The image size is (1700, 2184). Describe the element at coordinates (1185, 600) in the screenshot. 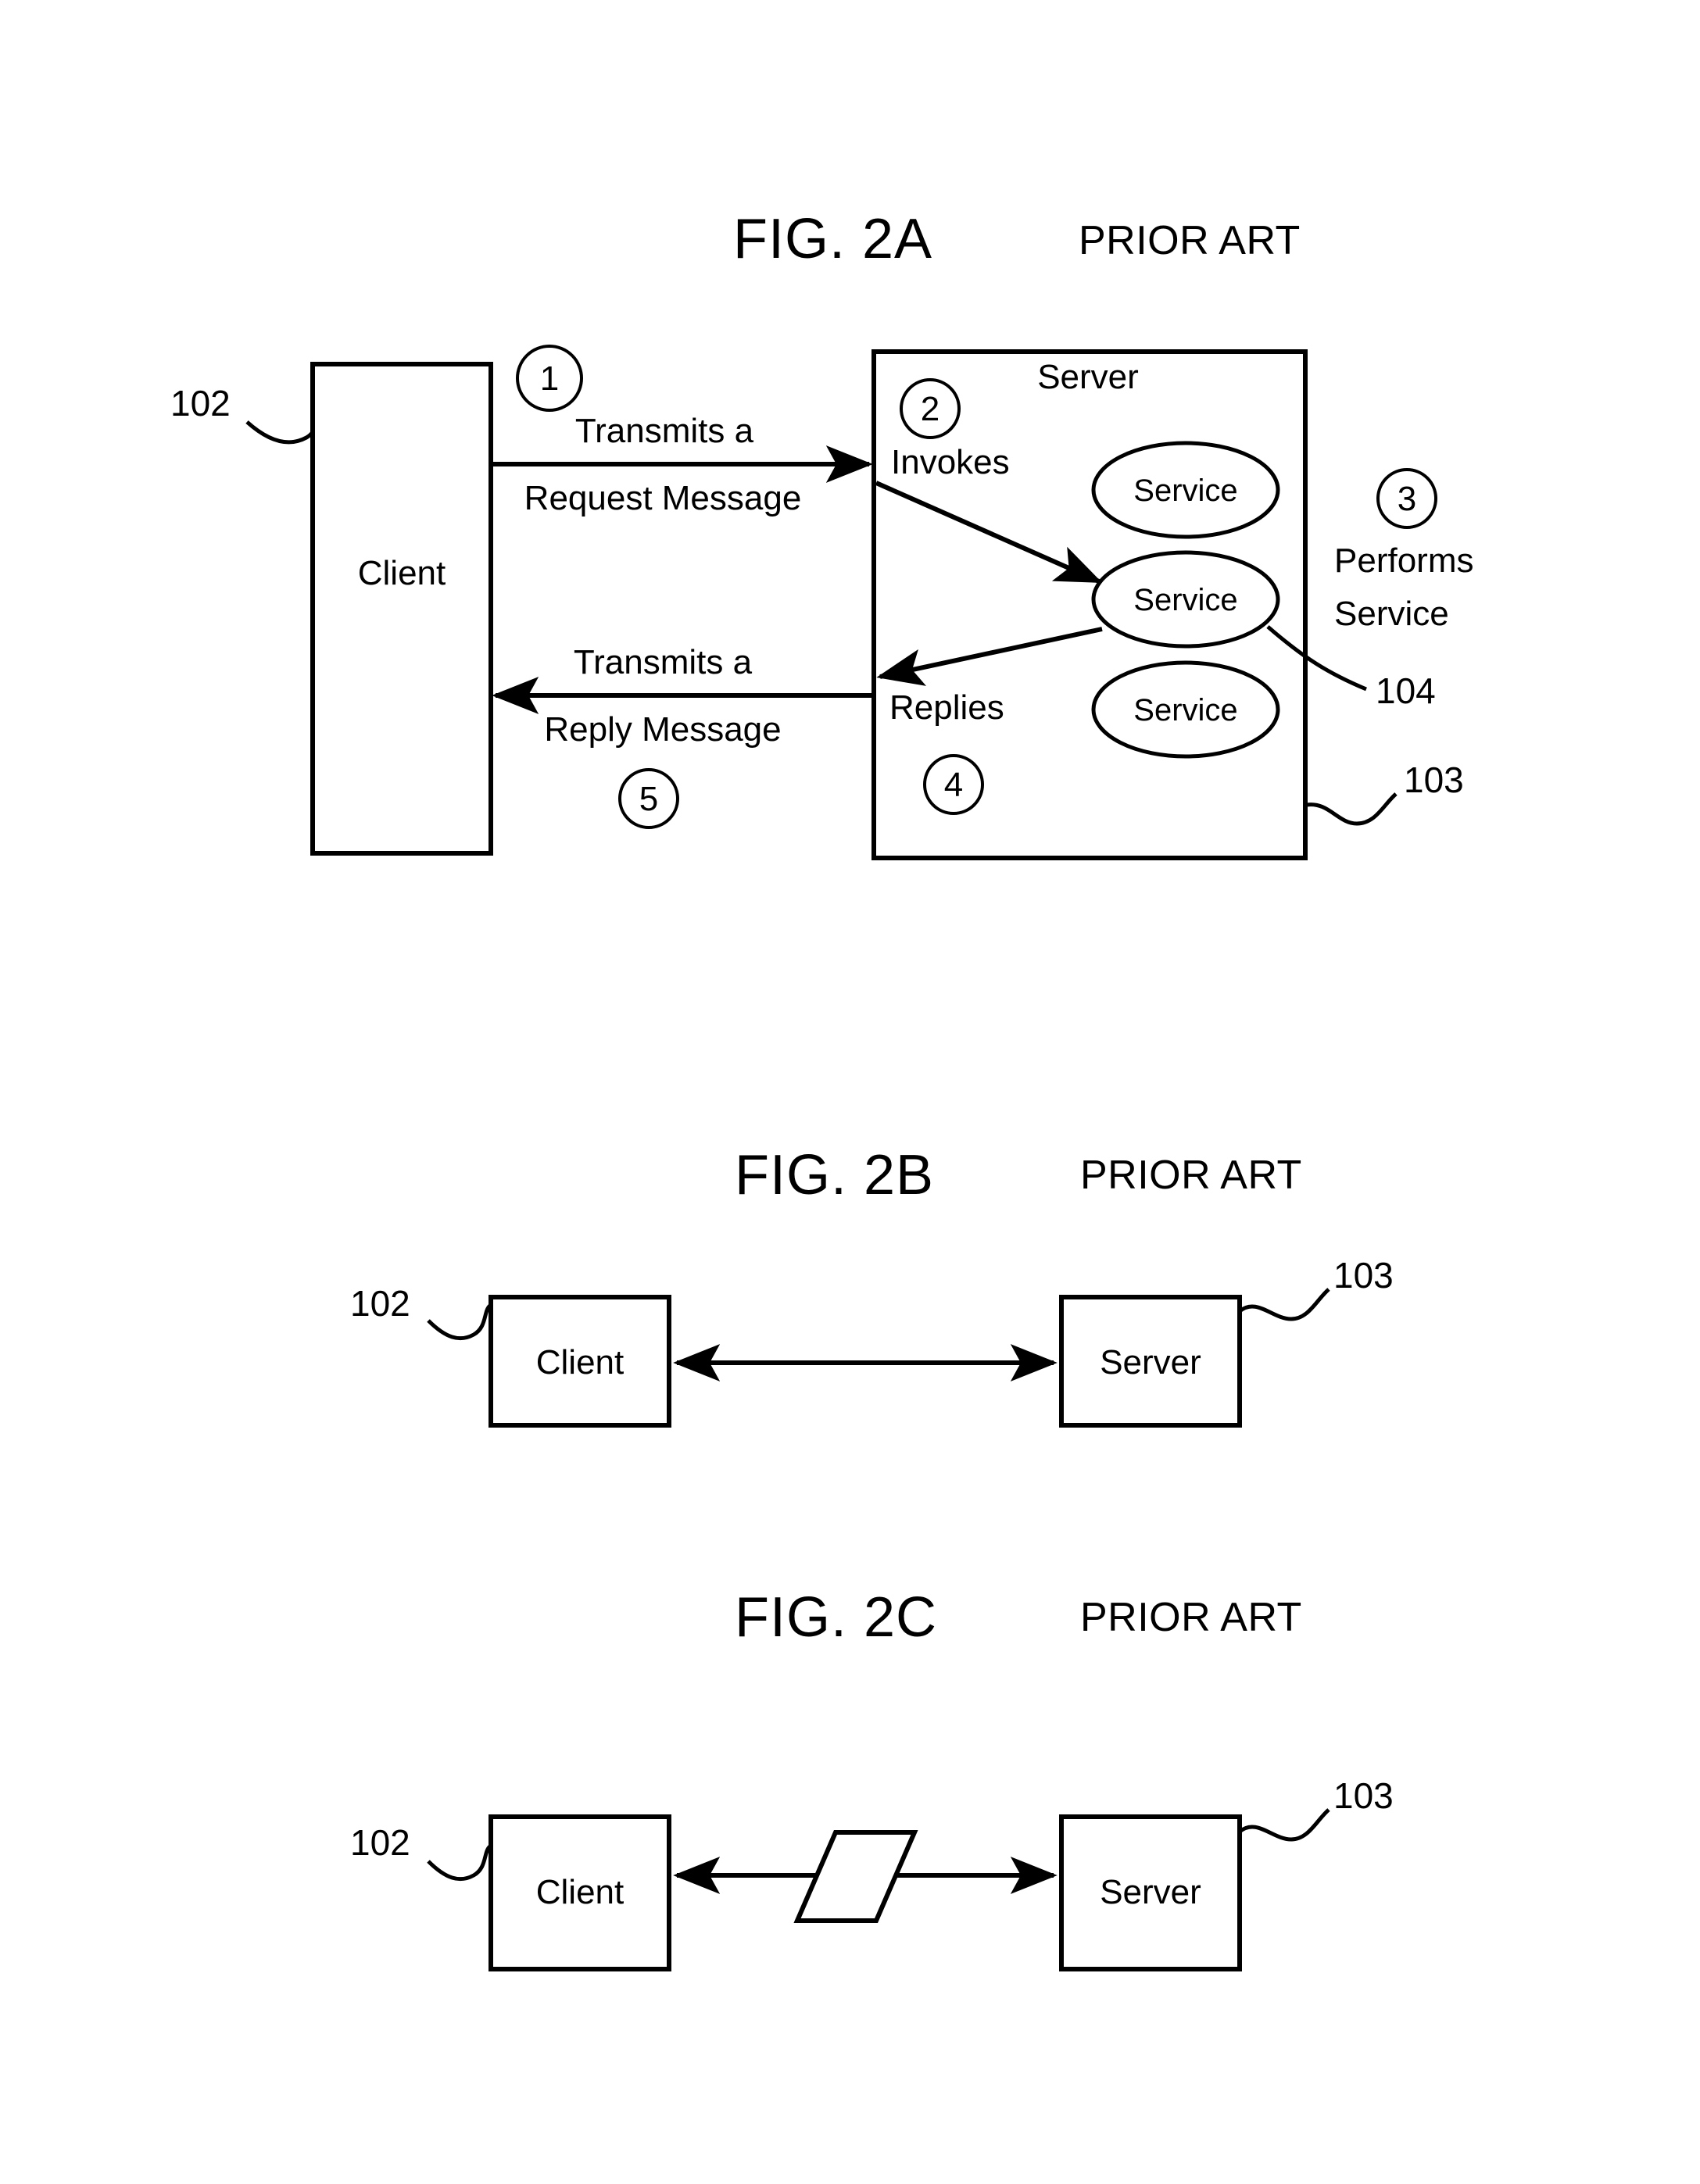

I see `fig-2a-service-label-2: Service` at that location.